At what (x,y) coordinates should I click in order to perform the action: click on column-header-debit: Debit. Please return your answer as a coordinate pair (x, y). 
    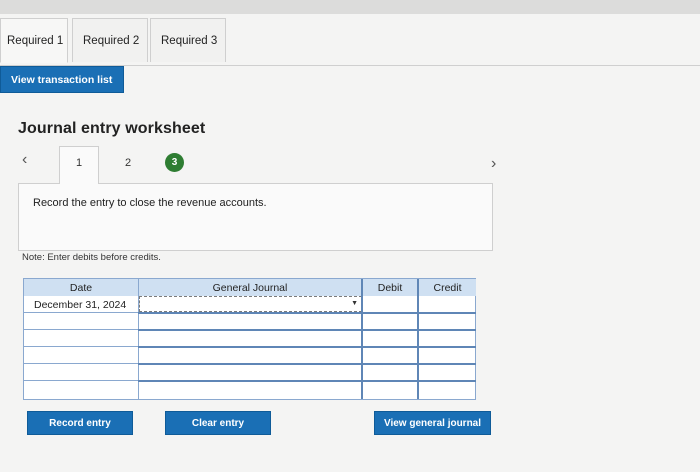
    Looking at the image, I should click on (390, 287).